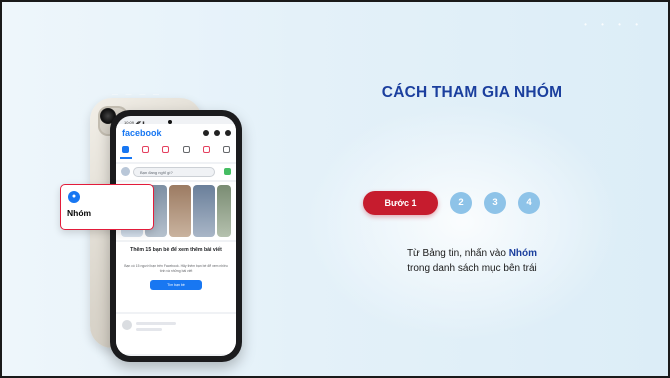 The width and height of the screenshot is (670, 378). Describe the element at coordinates (461, 203) in the screenshot. I see `step-2-button: 2` at that location.